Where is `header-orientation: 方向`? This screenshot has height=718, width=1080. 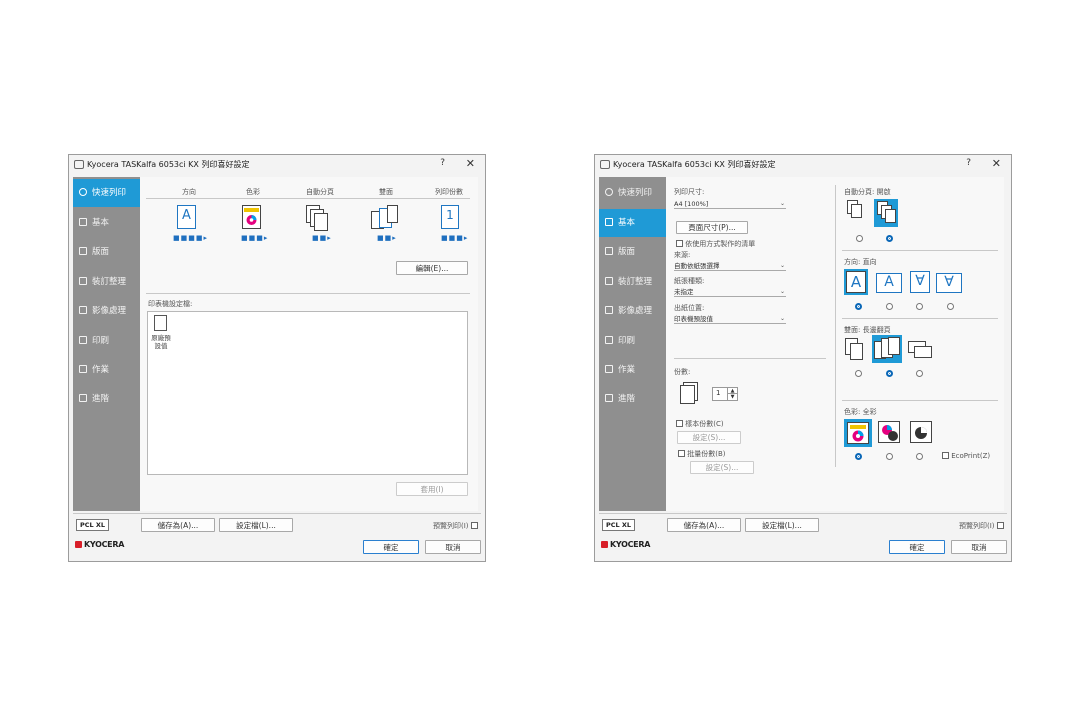
header-orientation: 方向 is located at coordinates (189, 192).